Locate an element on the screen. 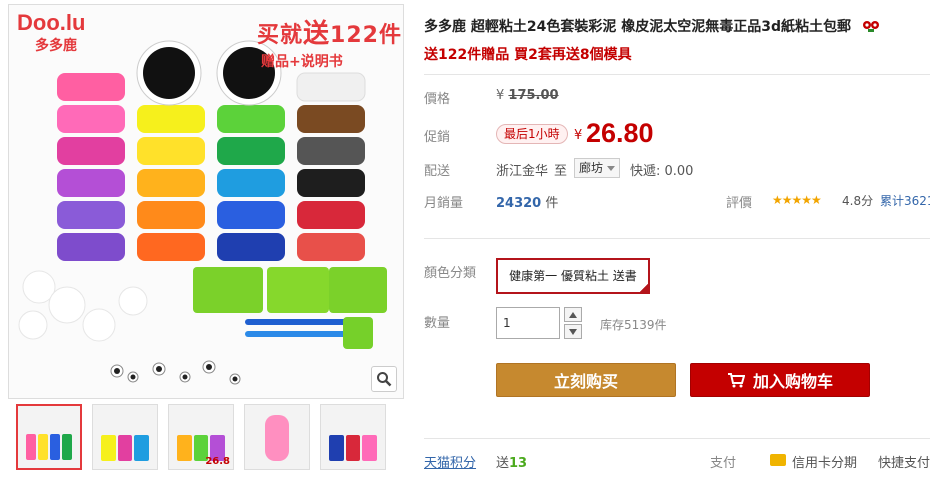  buy-now-button: 立刻购买 is located at coordinates (586, 380).